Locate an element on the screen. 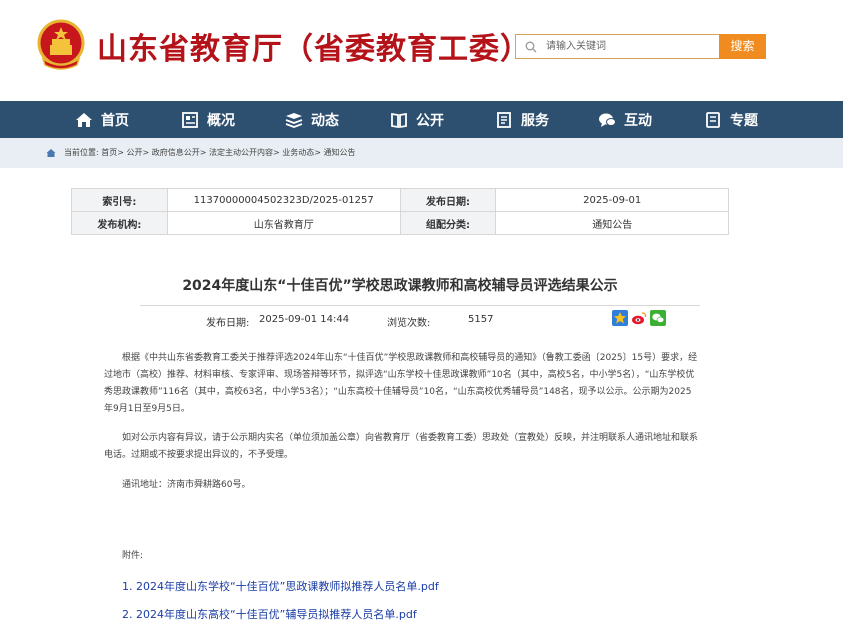 The height and width of the screenshot is (626, 843). nav-item-news: 动态 is located at coordinates (312, 119).